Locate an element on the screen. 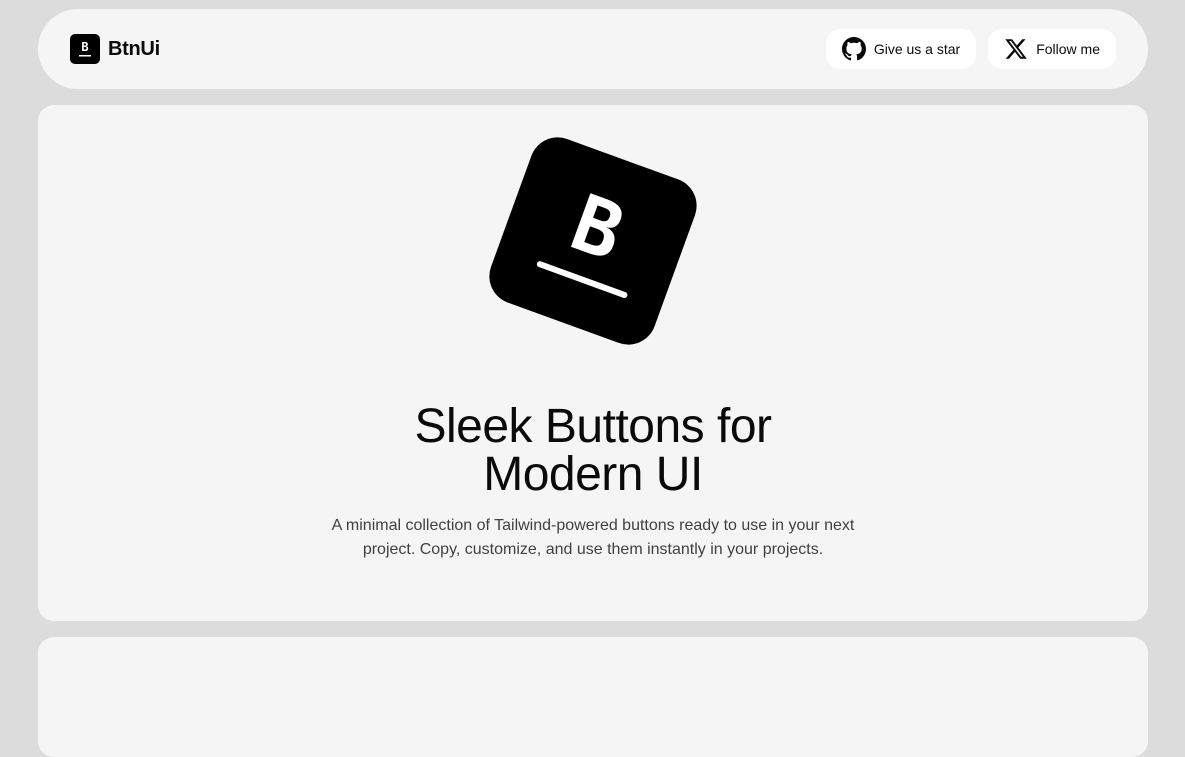 Image resolution: width=1185 pixels, height=757 pixels. next-section-card is located at coordinates (593, 697).